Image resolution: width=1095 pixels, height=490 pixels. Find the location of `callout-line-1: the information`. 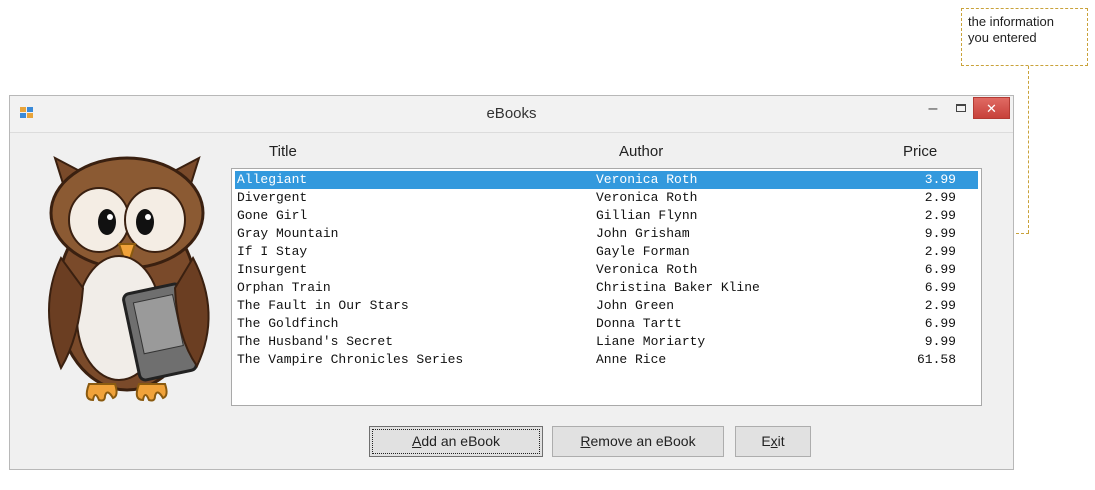

callout-line-1: the information is located at coordinates (1011, 21).